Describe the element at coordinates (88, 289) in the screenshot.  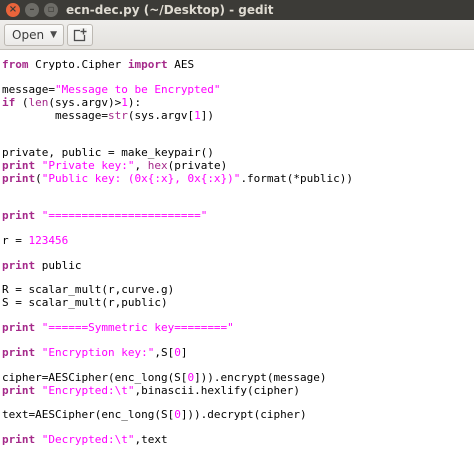
I see `code-line: R = scalar_mult(r,curve.g)` at that location.